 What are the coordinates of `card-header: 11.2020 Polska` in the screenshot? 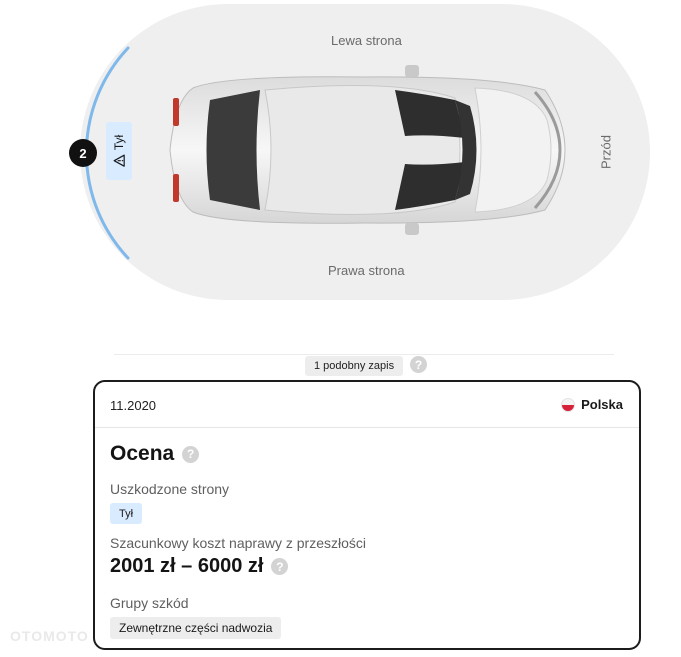 It's located at (367, 405).